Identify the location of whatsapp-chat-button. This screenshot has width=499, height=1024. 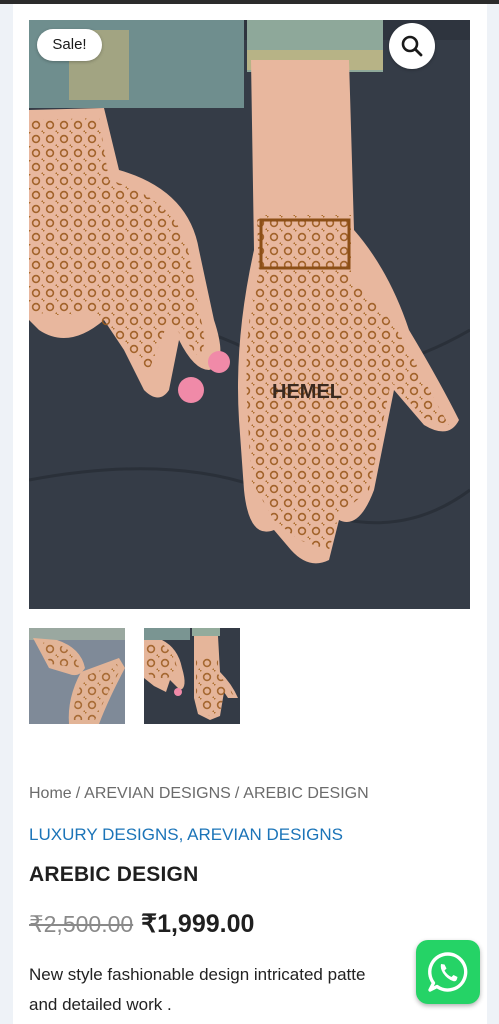
(448, 972).